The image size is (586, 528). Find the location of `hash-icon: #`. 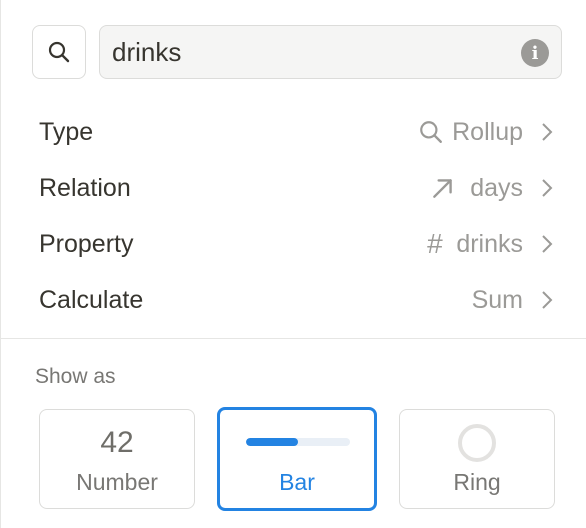

hash-icon: # is located at coordinates (434, 243).